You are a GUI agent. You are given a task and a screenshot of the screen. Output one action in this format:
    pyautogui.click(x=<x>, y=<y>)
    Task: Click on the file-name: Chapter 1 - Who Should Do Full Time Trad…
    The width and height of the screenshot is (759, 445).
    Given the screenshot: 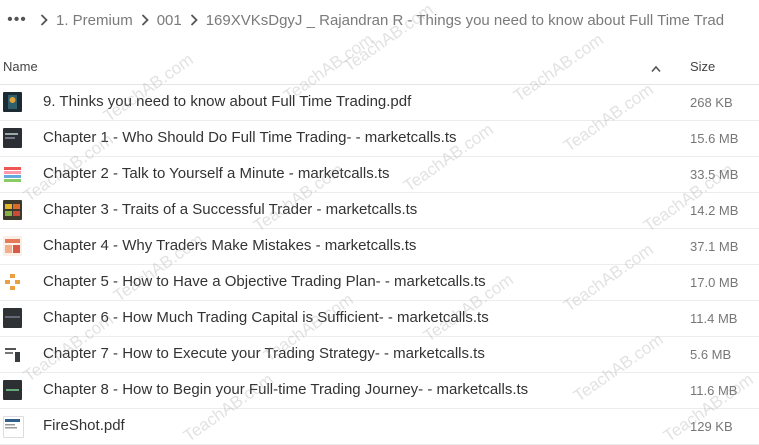 What is the action you would take?
    pyautogui.click(x=249, y=137)
    